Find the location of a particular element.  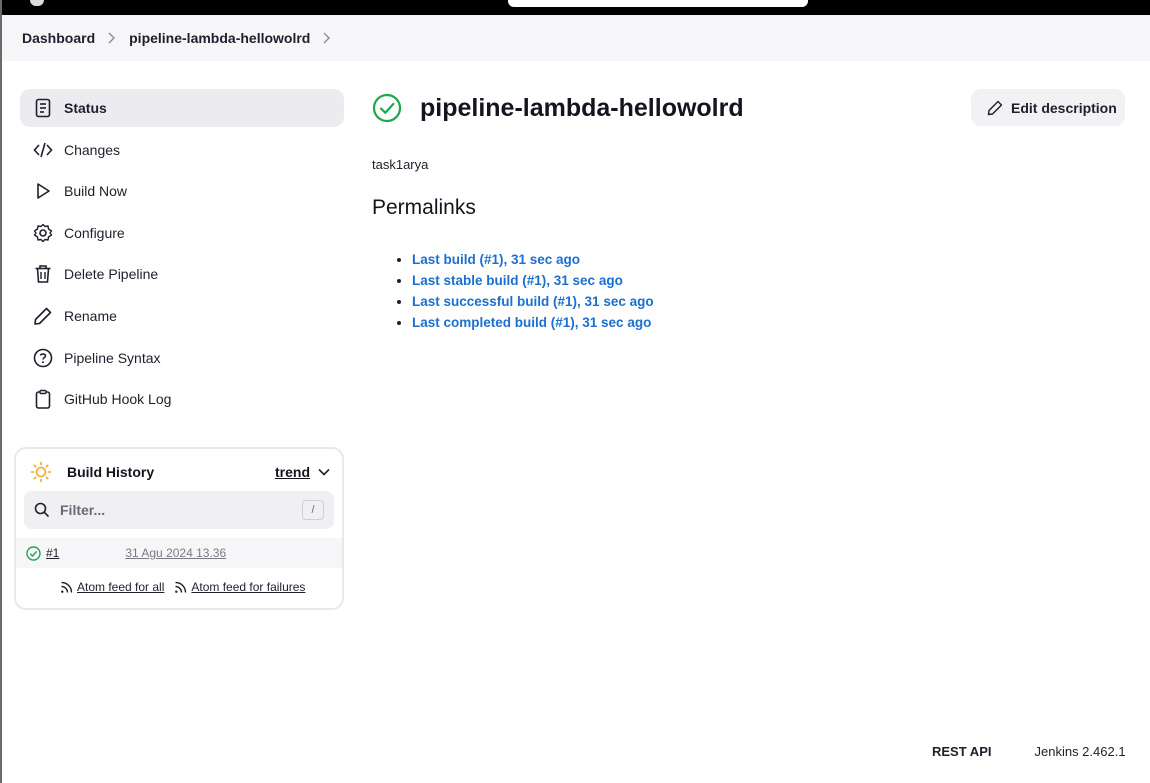

sidebar-item-label: Delete Pipeline is located at coordinates (111, 274).